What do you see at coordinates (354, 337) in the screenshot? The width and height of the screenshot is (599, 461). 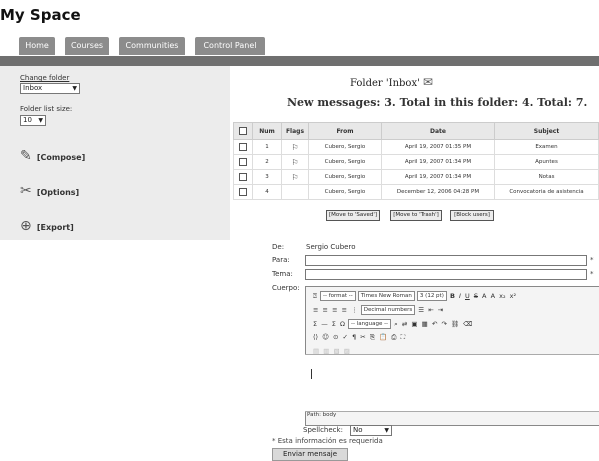 I see `paragraph-icon: ¶` at bounding box center [354, 337].